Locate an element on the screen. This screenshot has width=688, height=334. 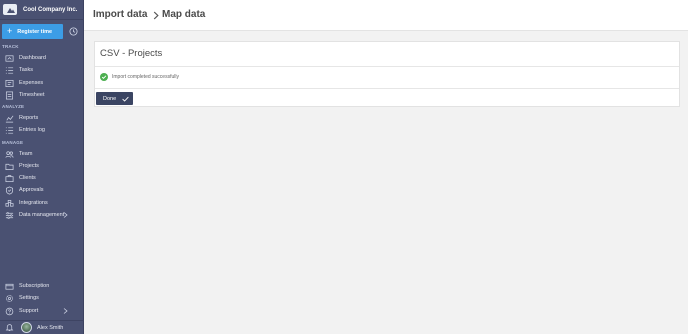
sidebar-item-label: Projects is located at coordinates (29, 166).